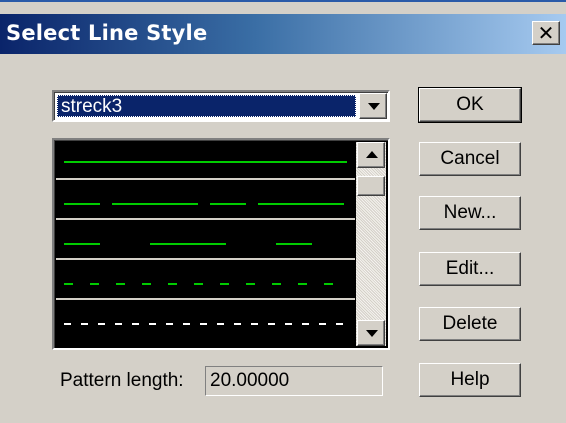 The image size is (566, 423). I want to click on pattern-length-field: 20.00000, so click(294, 381).